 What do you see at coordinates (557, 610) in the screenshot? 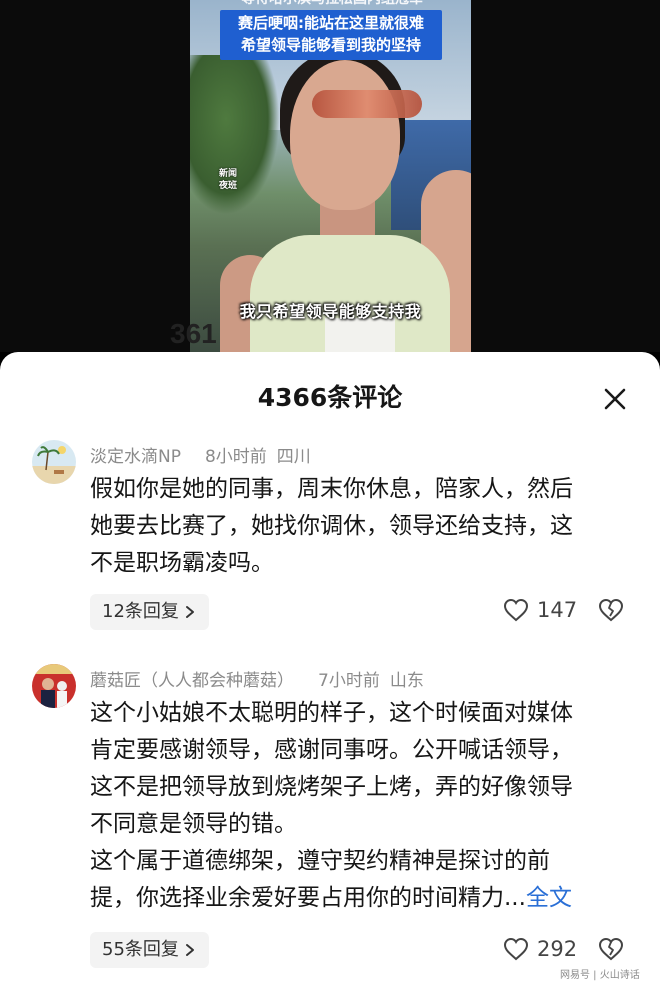
I see `like-count: 147` at bounding box center [557, 610].